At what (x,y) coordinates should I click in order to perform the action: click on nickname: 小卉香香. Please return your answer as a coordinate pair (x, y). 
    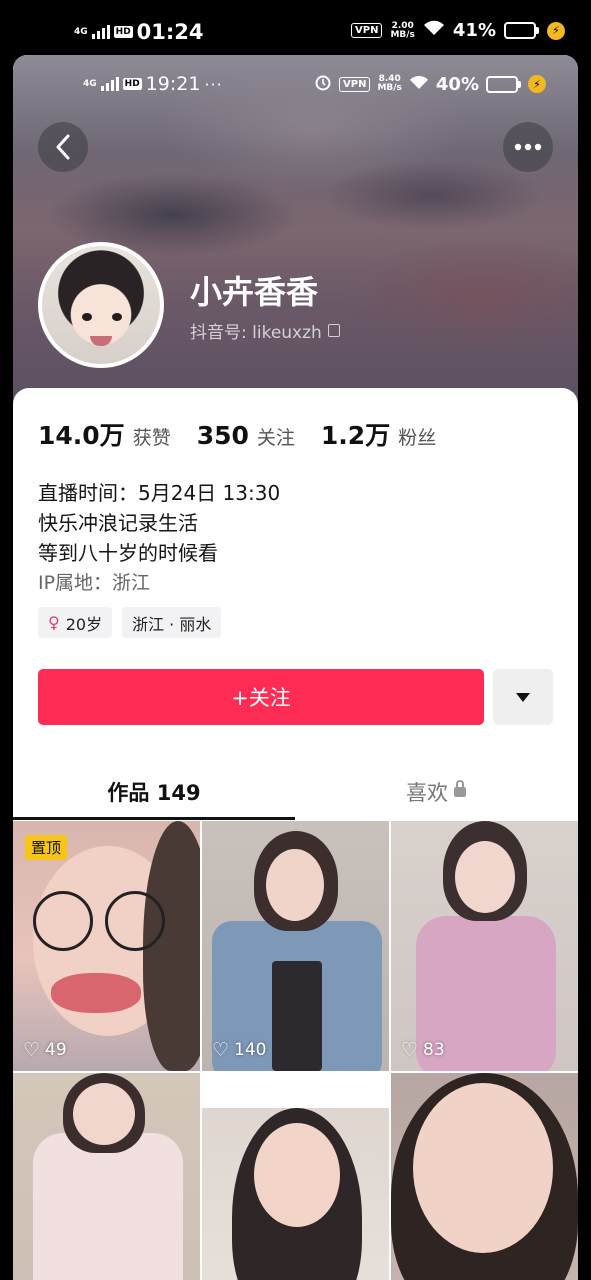
    Looking at the image, I should click on (254, 292).